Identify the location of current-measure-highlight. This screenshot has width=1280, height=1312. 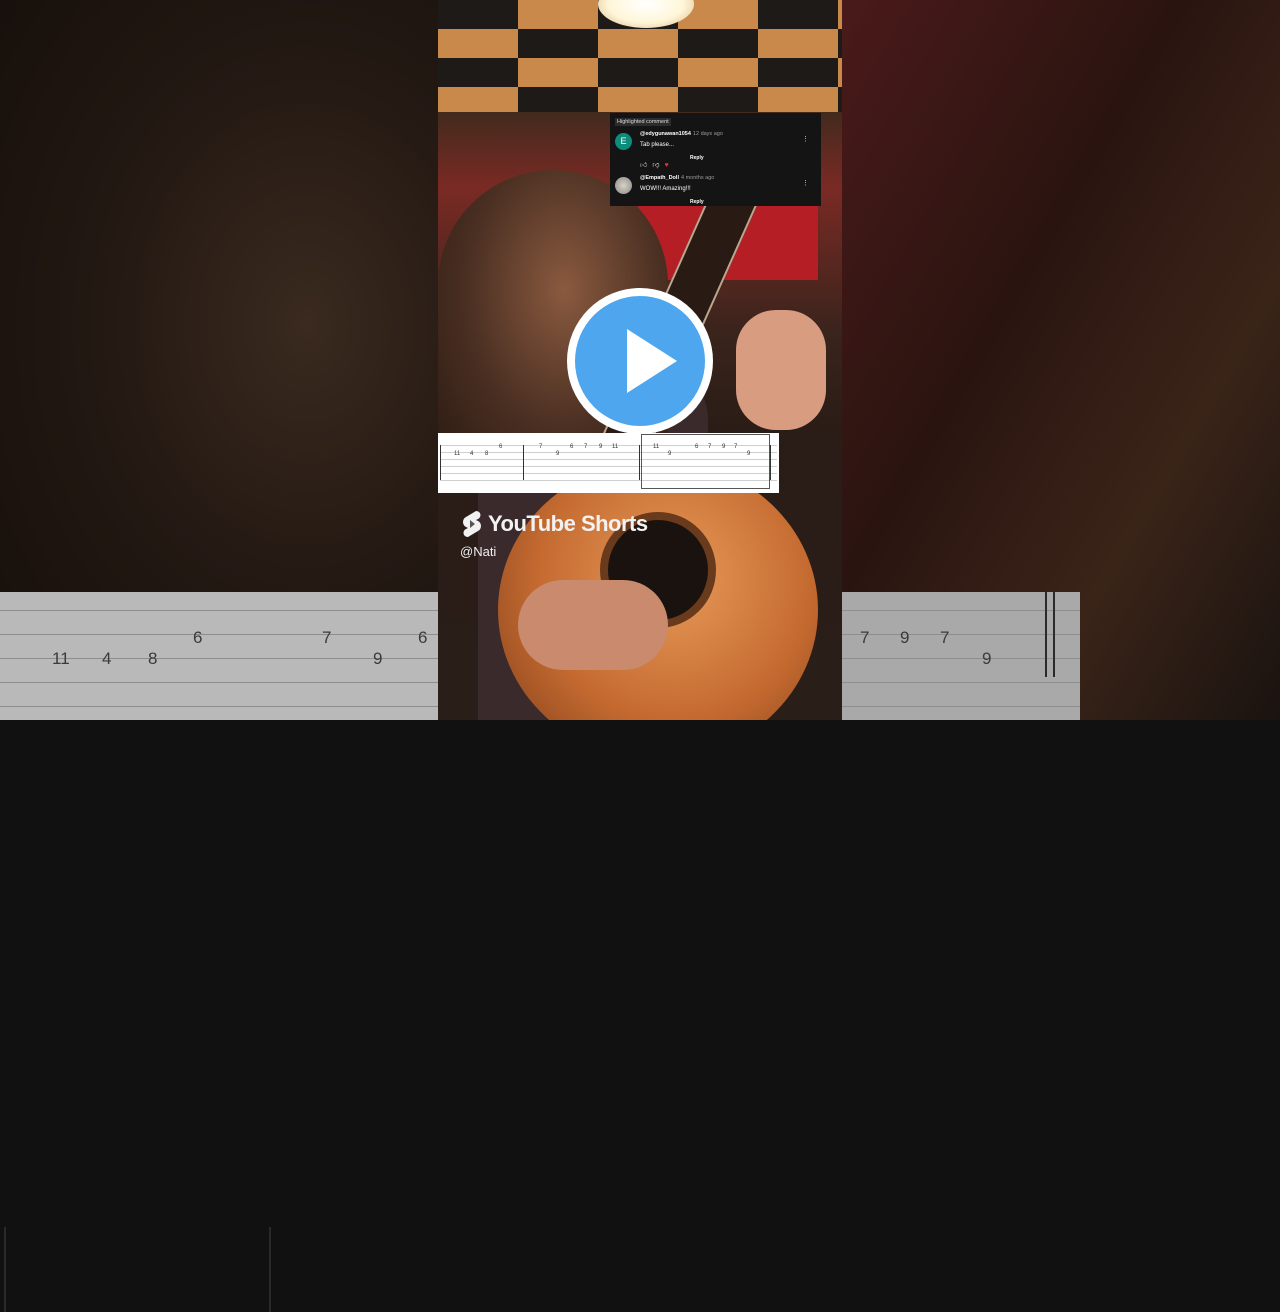
(705, 461).